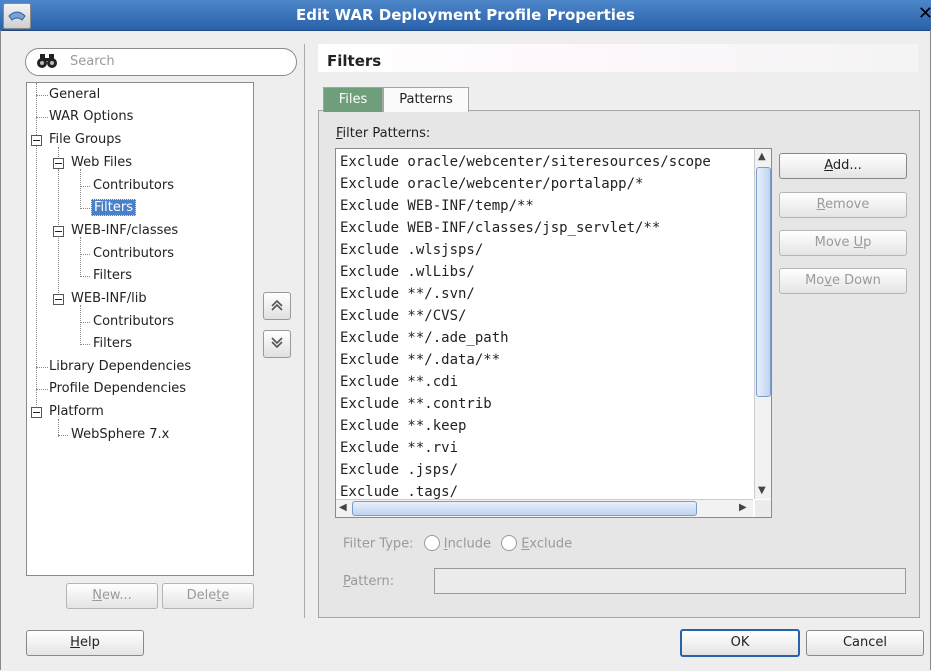 This screenshot has height=671, width=931. Describe the element at coordinates (500, 228) in the screenshot. I see `list-item: Exclude WEB-INF/classes/jsp_servlet/**` at that location.